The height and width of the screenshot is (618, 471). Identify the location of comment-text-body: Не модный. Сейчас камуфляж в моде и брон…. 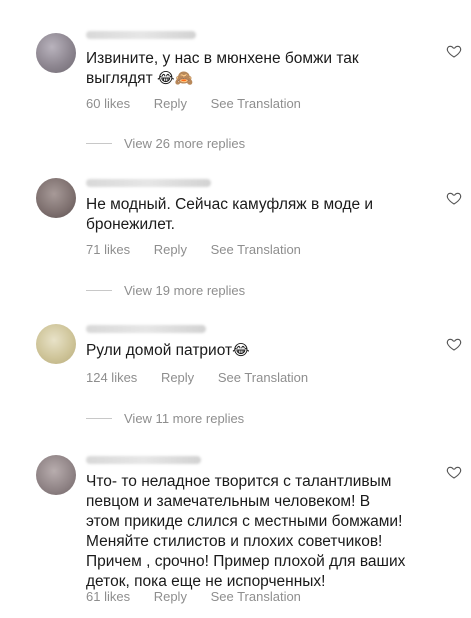
(230, 214).